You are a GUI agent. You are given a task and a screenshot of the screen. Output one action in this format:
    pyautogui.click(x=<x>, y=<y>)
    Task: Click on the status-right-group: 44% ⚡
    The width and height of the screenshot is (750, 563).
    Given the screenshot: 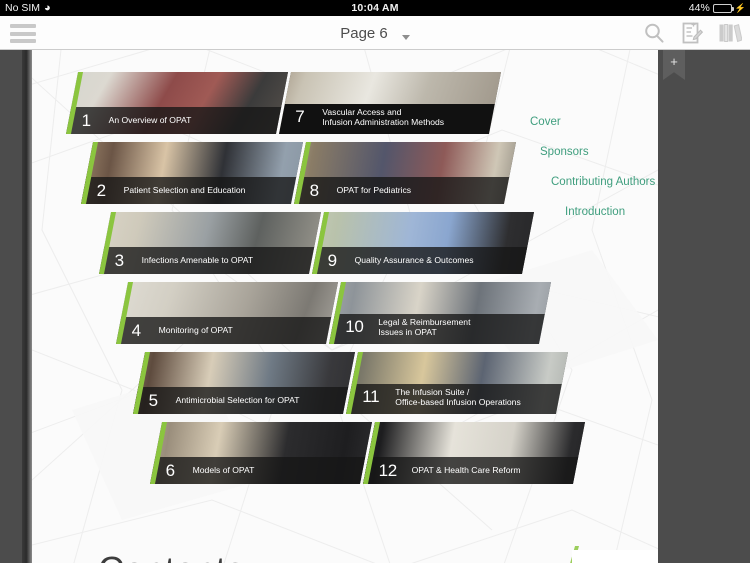 What is the action you would take?
    pyautogui.click(x=717, y=8)
    